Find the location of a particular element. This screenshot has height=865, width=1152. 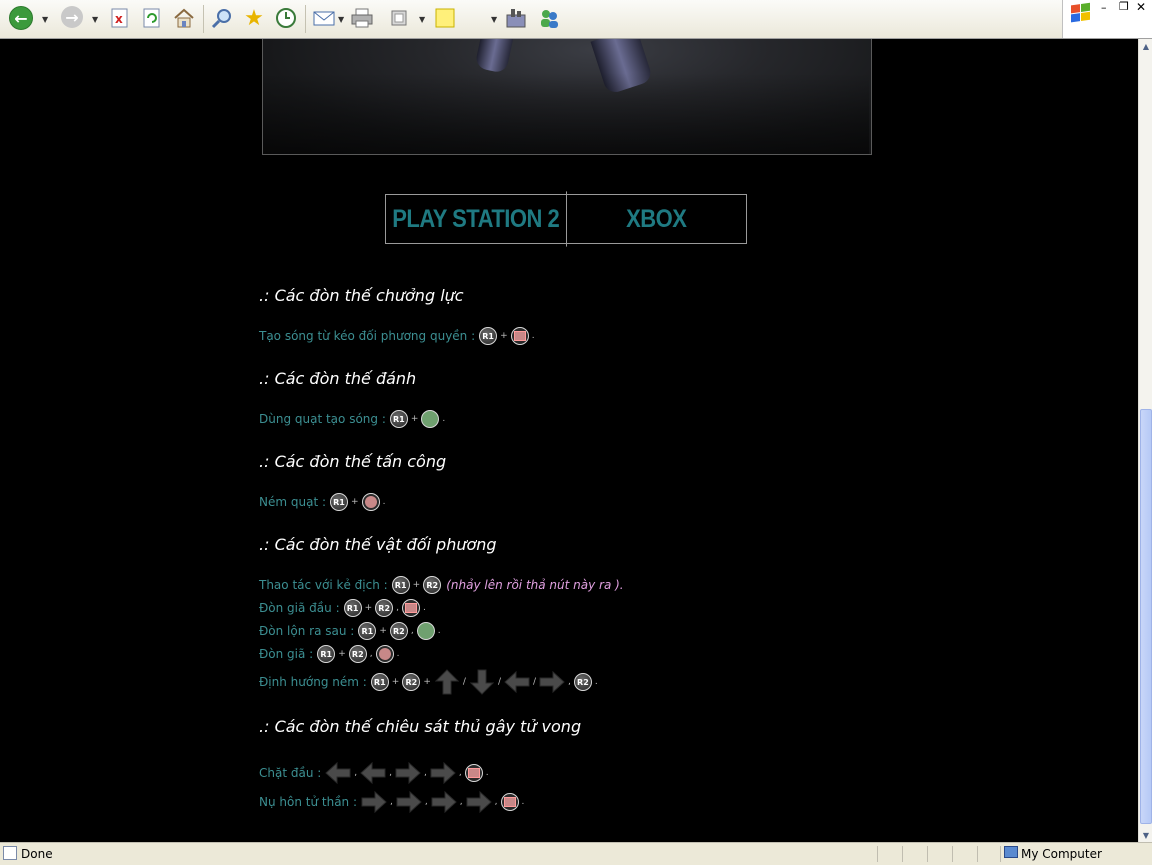

history-icon is located at coordinates (286, 18).